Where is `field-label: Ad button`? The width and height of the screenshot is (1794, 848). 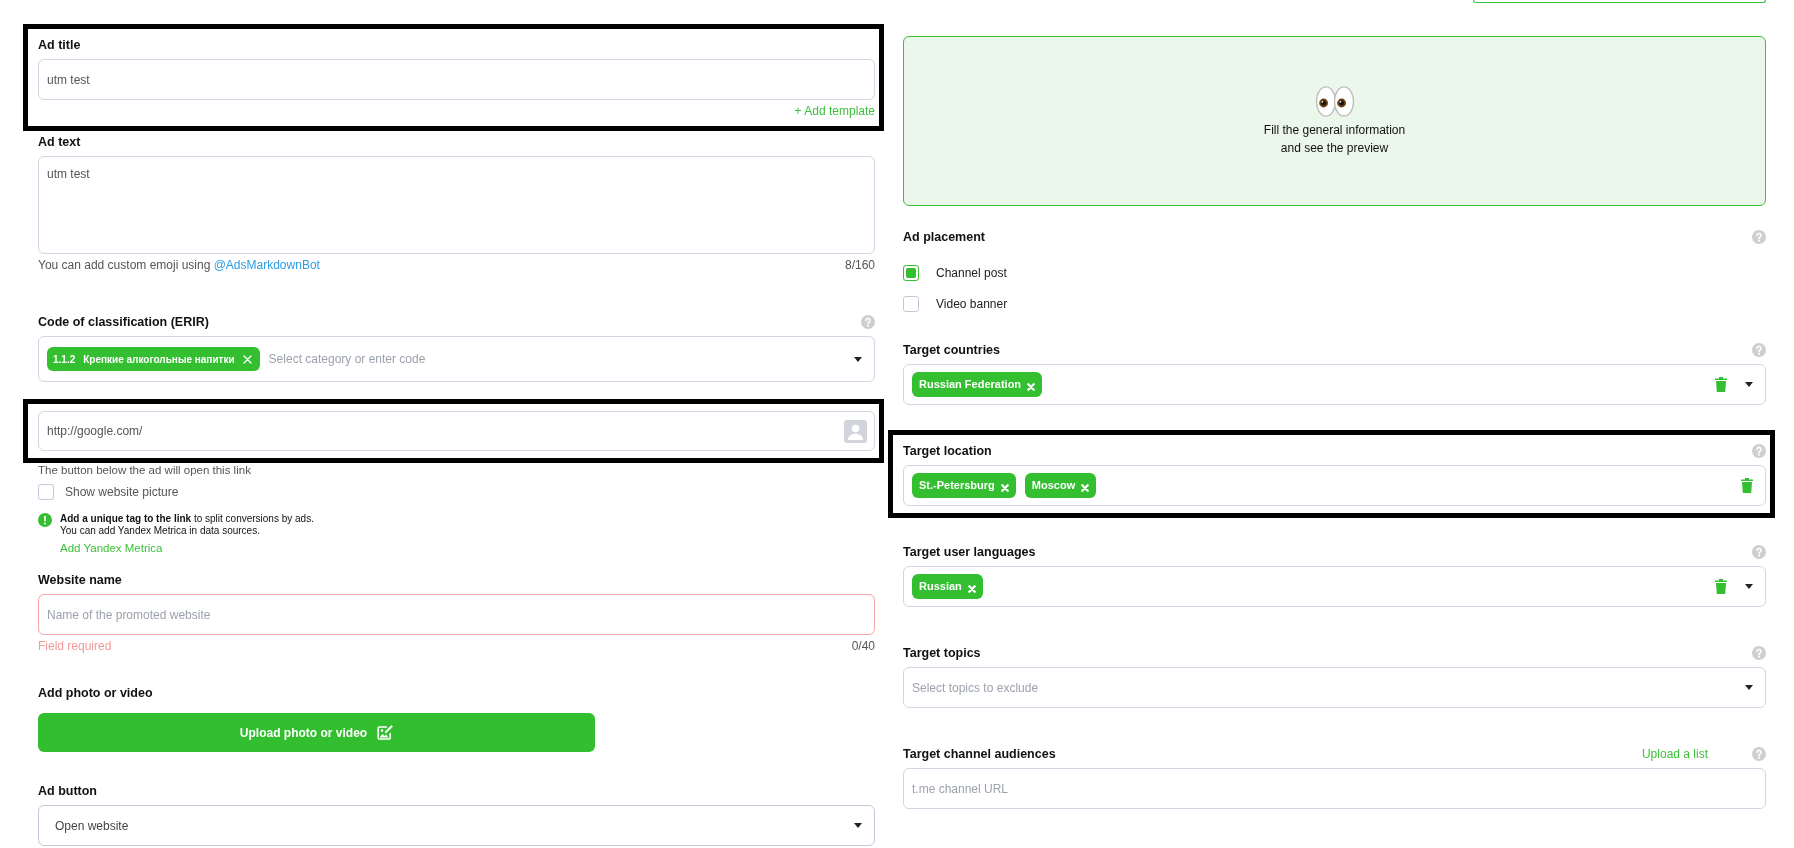
field-label: Ad button is located at coordinates (67, 792).